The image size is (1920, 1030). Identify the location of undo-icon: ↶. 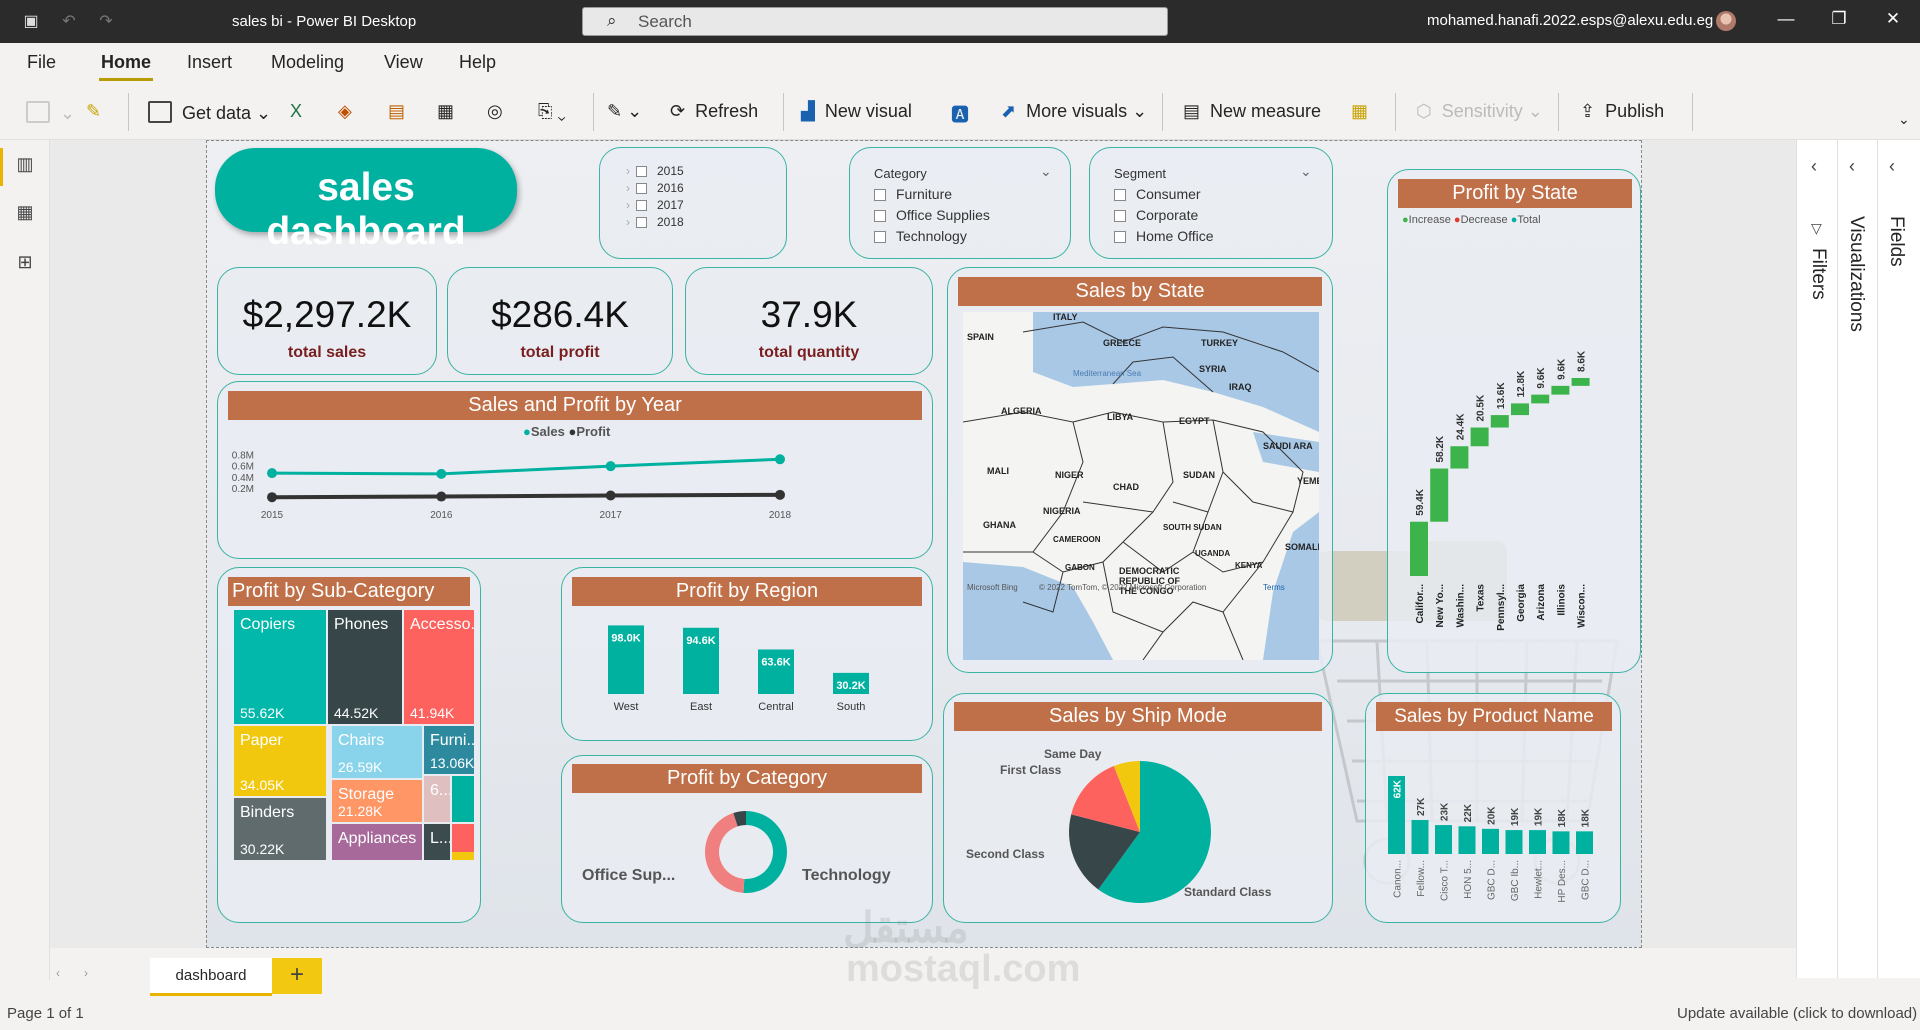
(69, 22).